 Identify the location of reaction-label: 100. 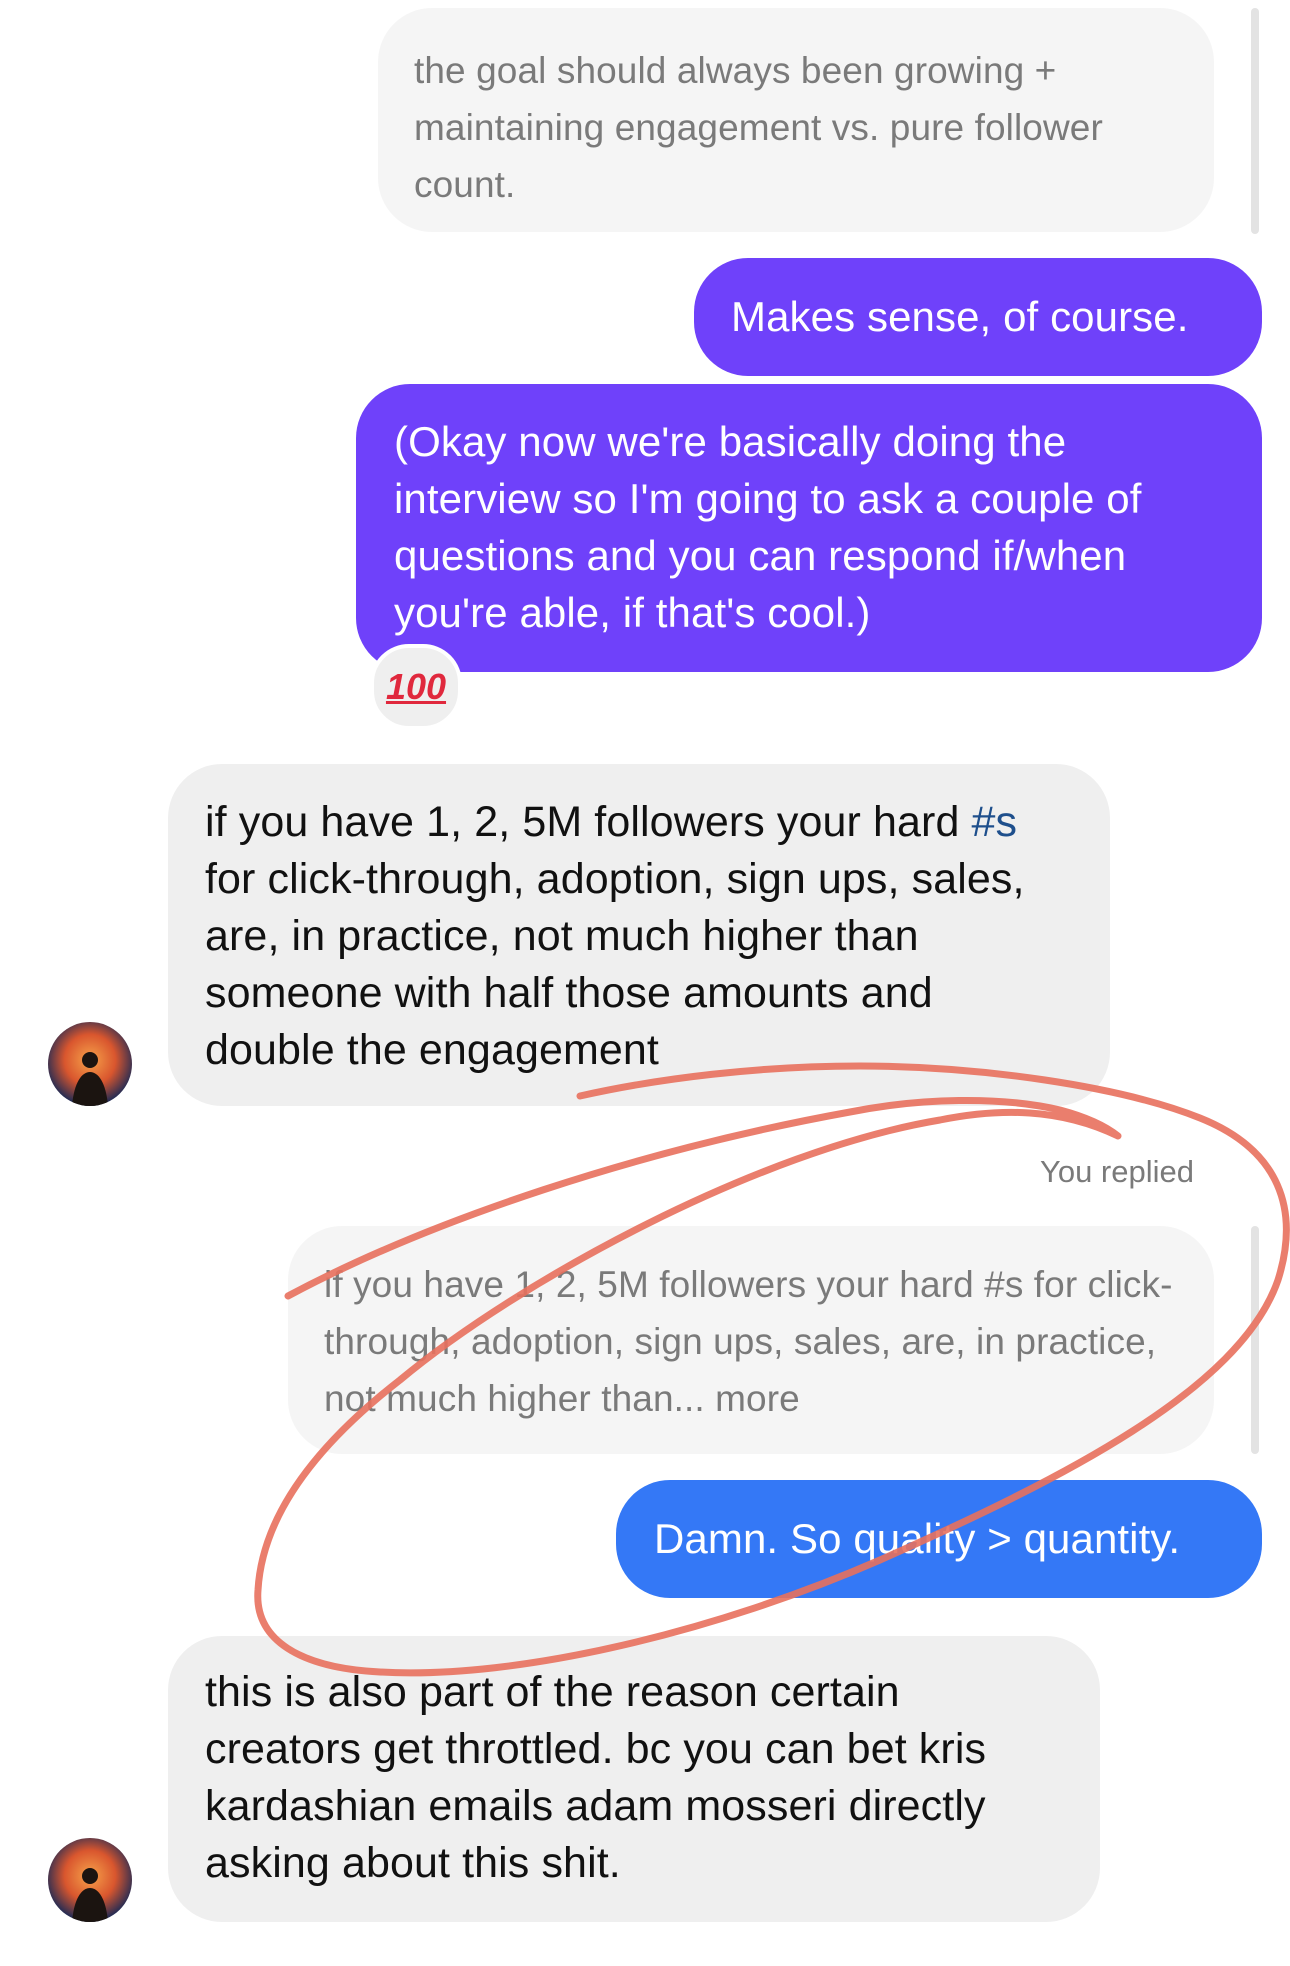
(416, 686).